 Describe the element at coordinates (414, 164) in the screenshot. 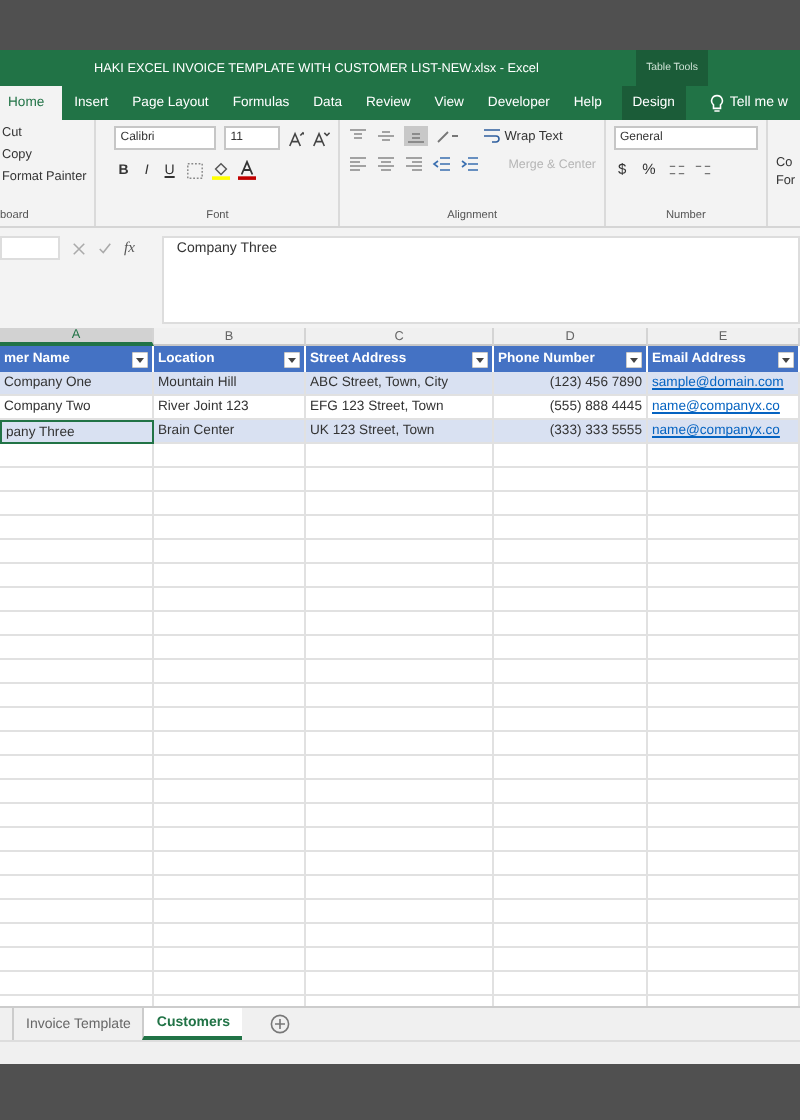

I see `align-right-icon` at that location.